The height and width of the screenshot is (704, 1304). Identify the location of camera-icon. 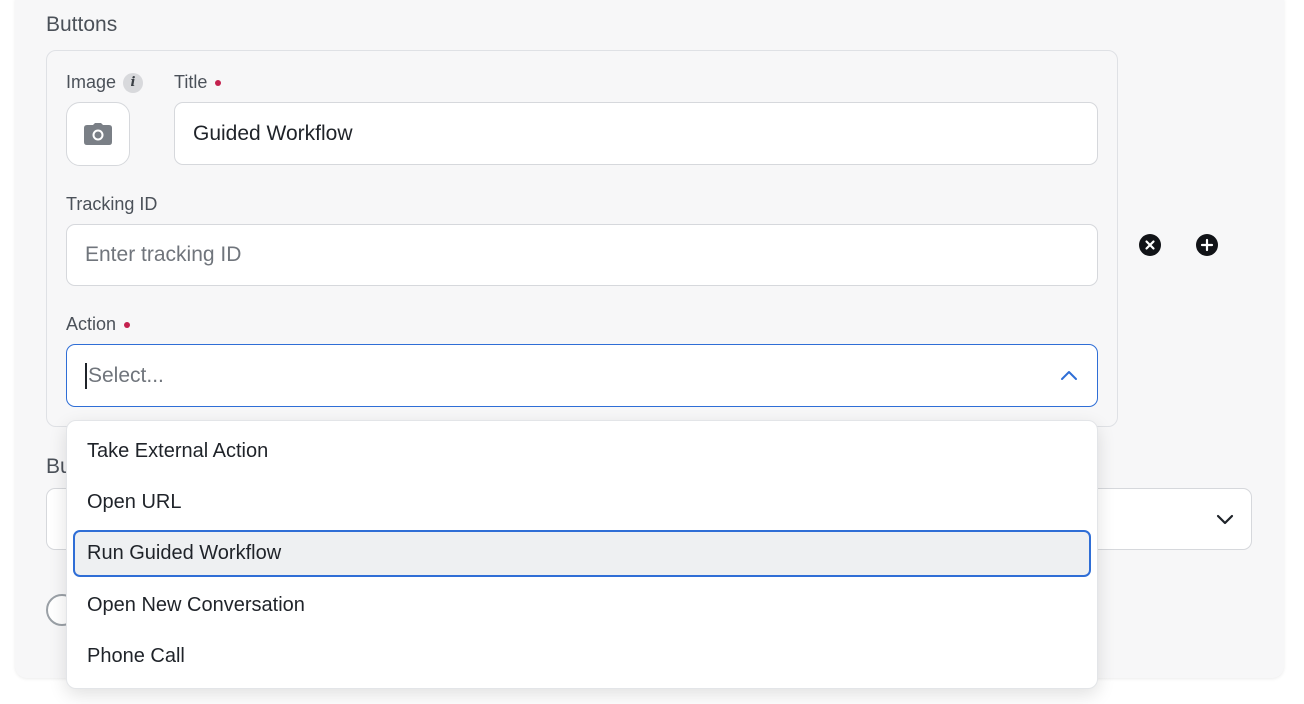
(98, 134).